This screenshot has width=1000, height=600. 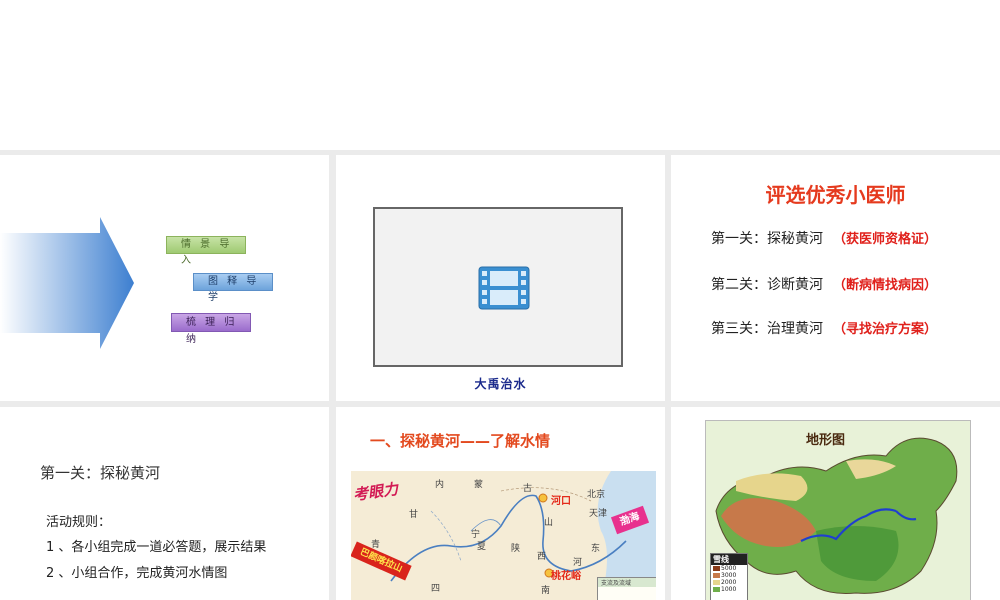 I want to click on place-label: 四, so click(x=436, y=589).